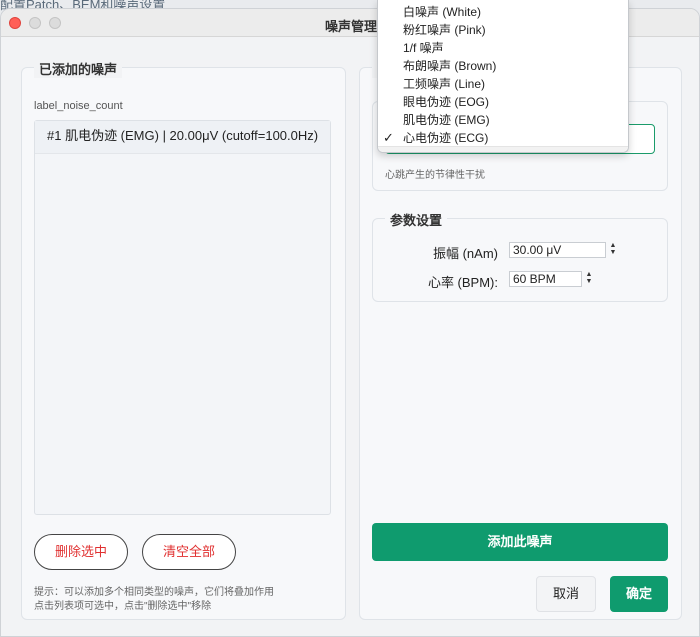 The height and width of the screenshot is (637, 700). I want to click on minimize-window-button, so click(35, 23).